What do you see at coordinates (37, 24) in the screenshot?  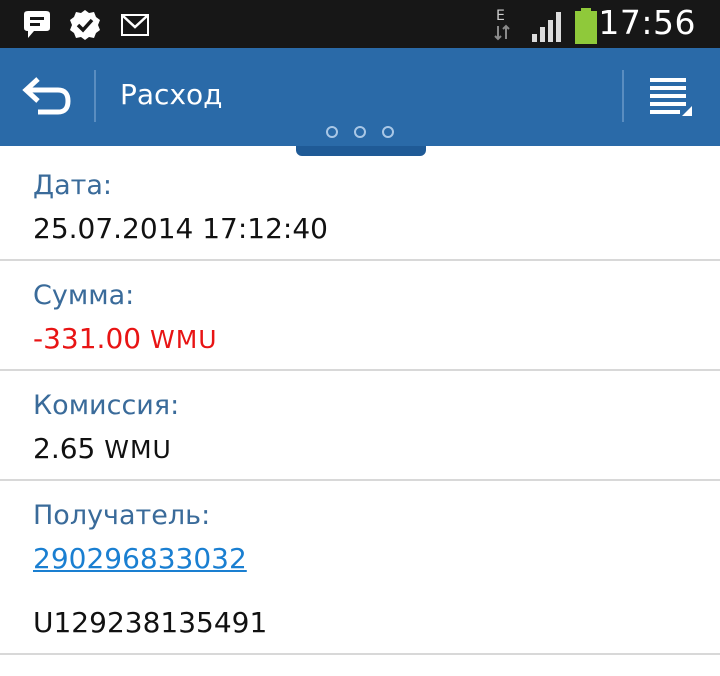 I see `chat-bubble-icon` at bounding box center [37, 24].